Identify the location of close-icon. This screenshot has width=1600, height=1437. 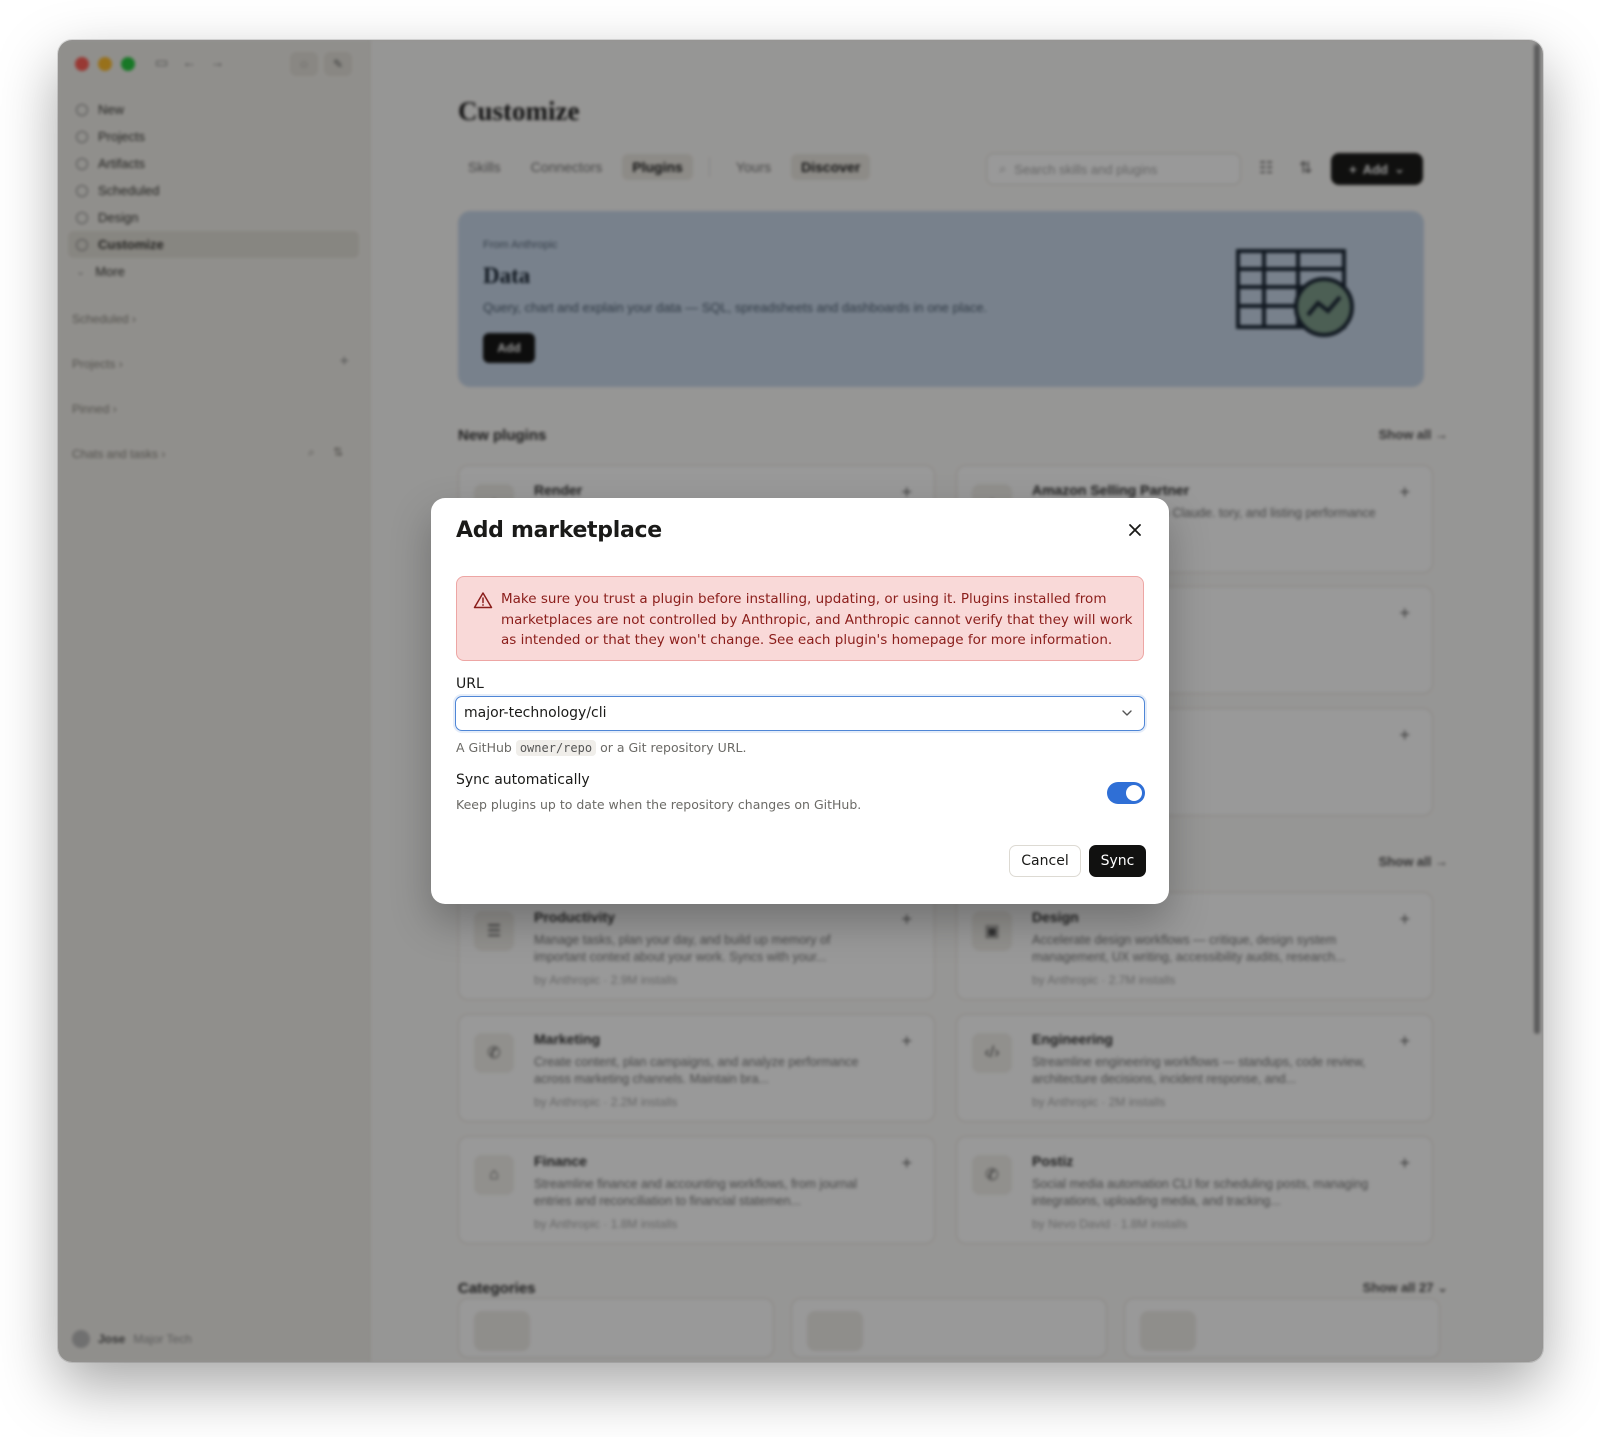
(1135, 530).